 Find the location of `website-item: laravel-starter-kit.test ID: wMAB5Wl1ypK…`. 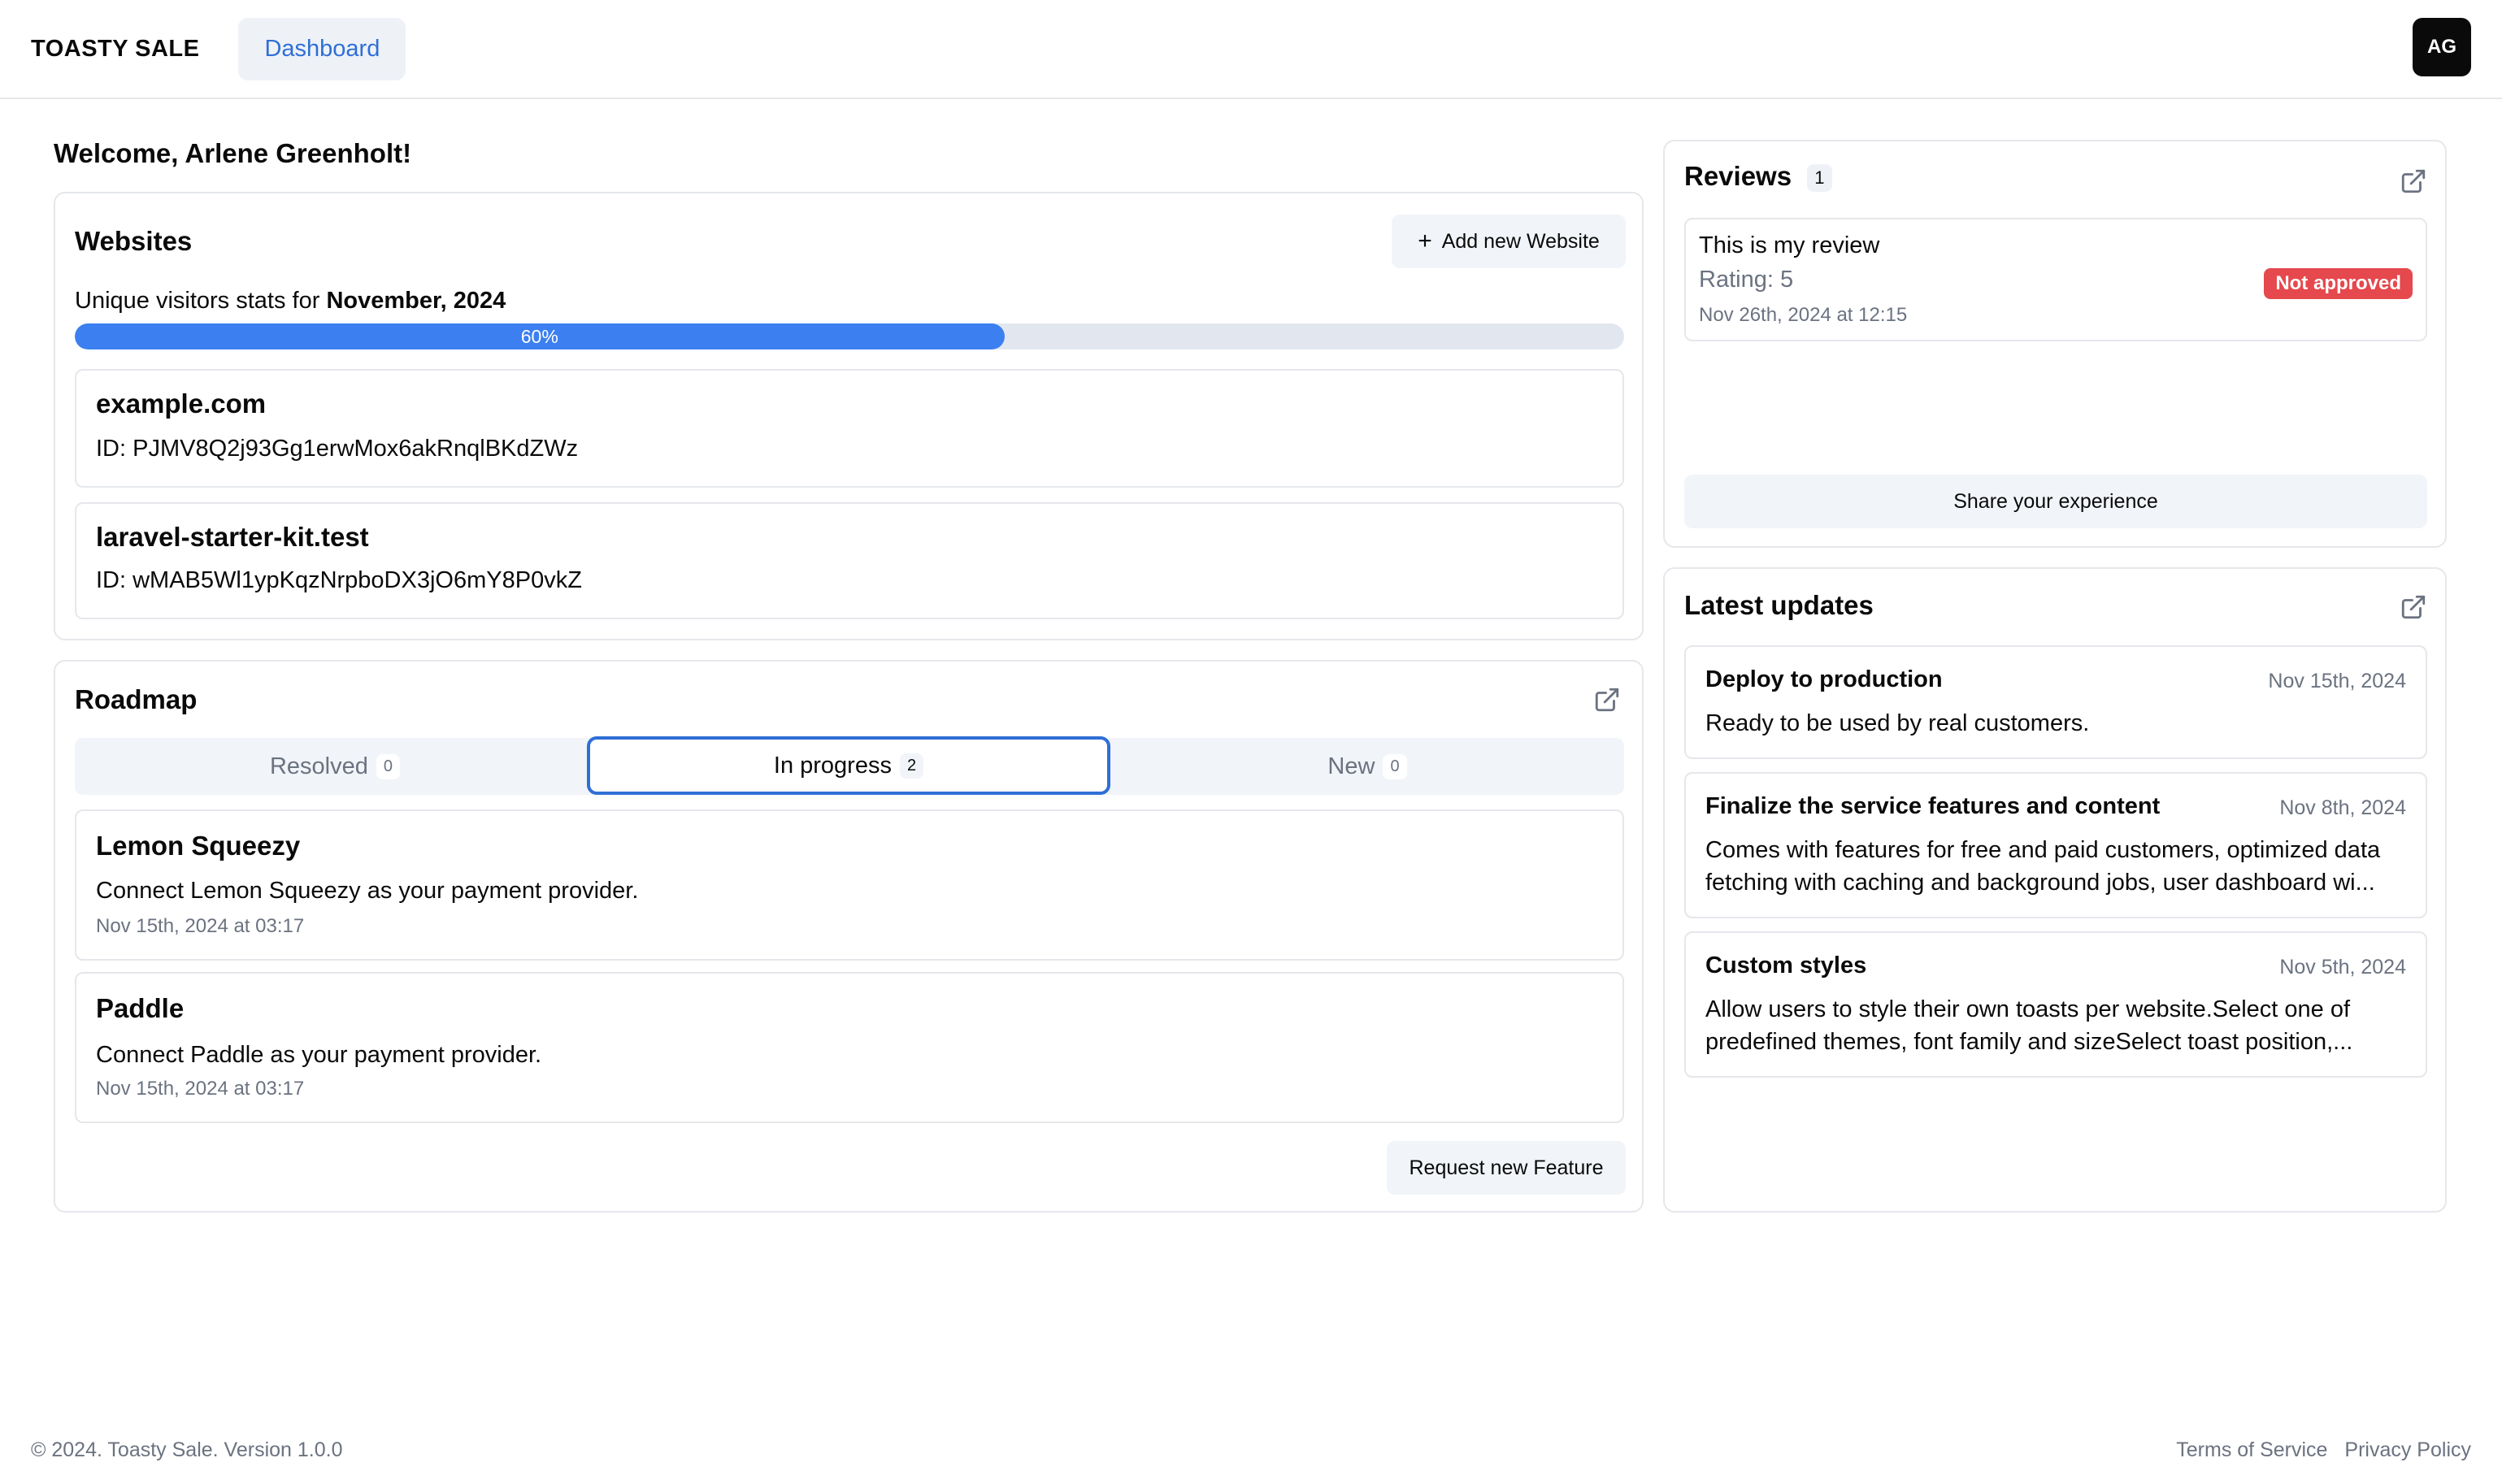

website-item: laravel-starter-kit.test ID: wMAB5Wl1ypK… is located at coordinates (849, 560).